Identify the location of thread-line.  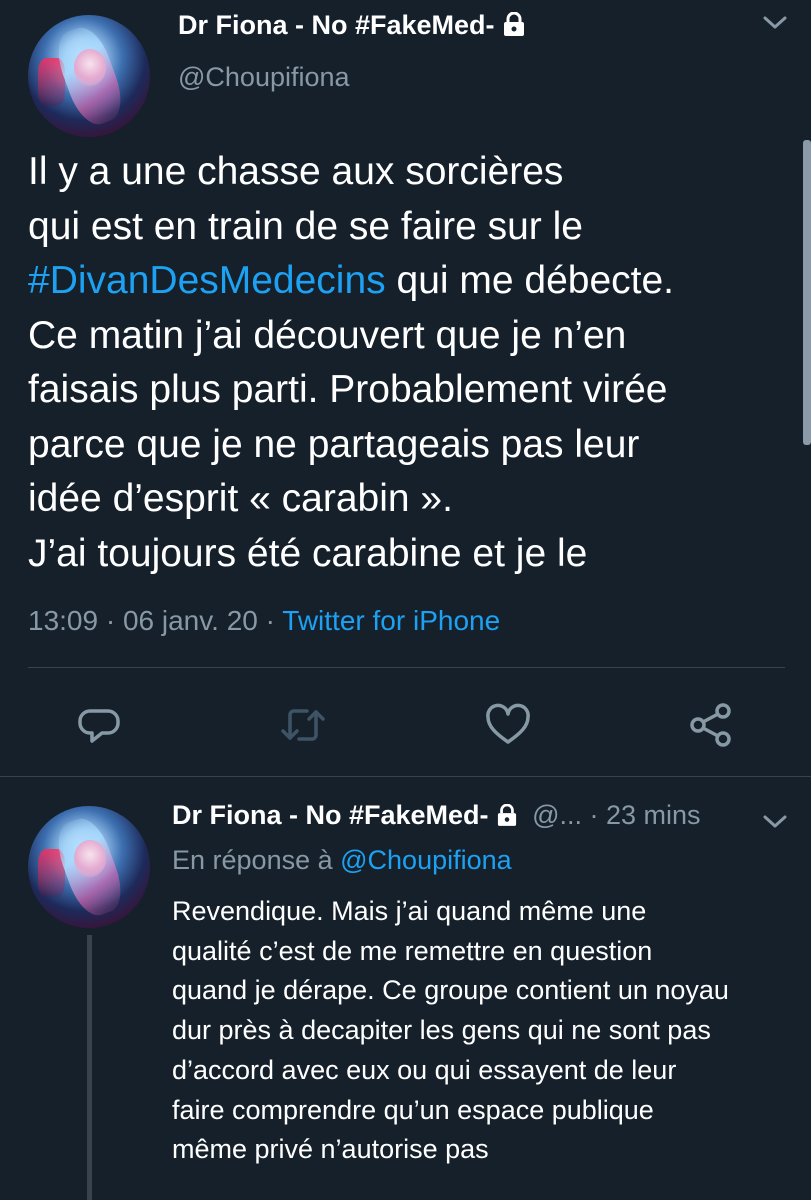
(89, 1067).